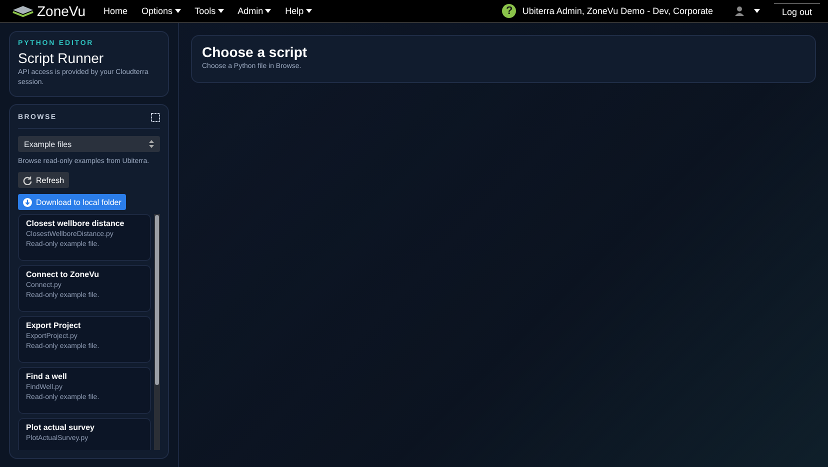 Image resolution: width=828 pixels, height=467 pixels. What do you see at coordinates (61, 427) in the screenshot?
I see `script-title: Plot actual survey` at bounding box center [61, 427].